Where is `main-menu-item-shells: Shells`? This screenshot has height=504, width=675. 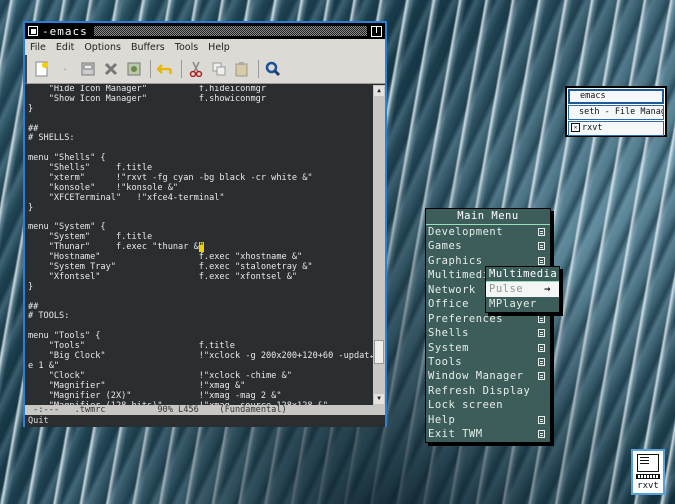
main-menu-item-shells: Shells is located at coordinates (488, 333).